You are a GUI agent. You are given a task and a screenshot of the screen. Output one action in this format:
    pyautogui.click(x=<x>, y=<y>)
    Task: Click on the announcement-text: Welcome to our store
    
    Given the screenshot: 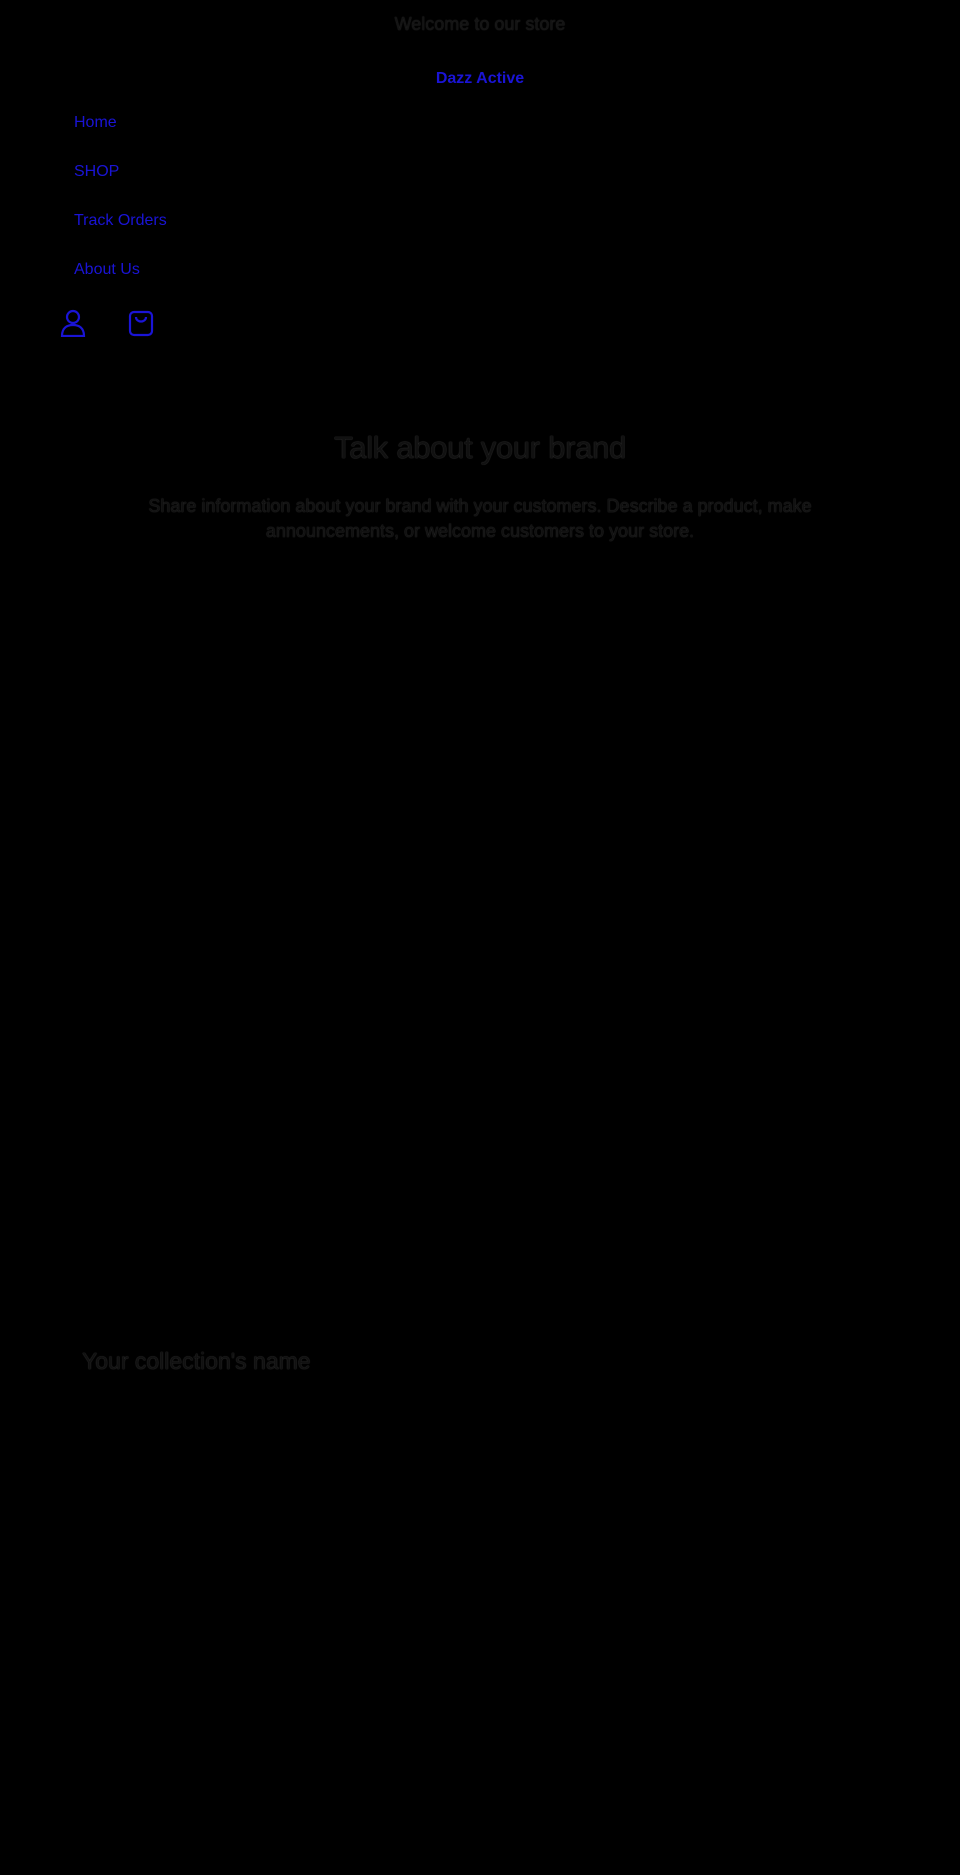 What is the action you would take?
    pyautogui.click(x=480, y=23)
    